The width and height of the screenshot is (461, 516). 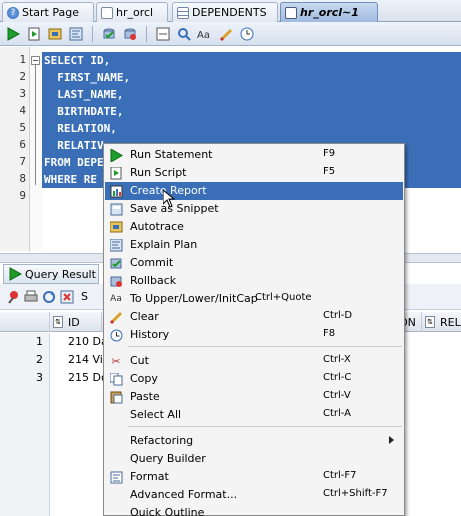 I want to click on menu-item-shortcut: Ctrl+Shift-F7, so click(x=355, y=493).